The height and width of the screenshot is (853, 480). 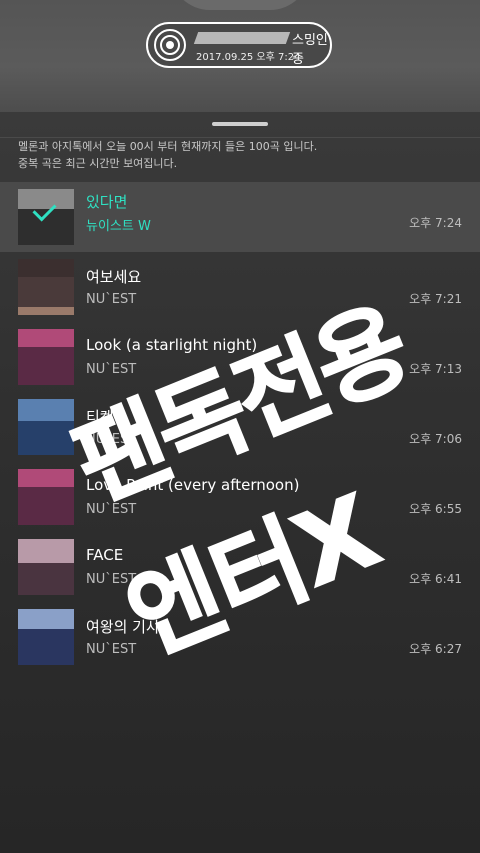 I want to click on track-title: 여왕의 기사, so click(x=123, y=627).